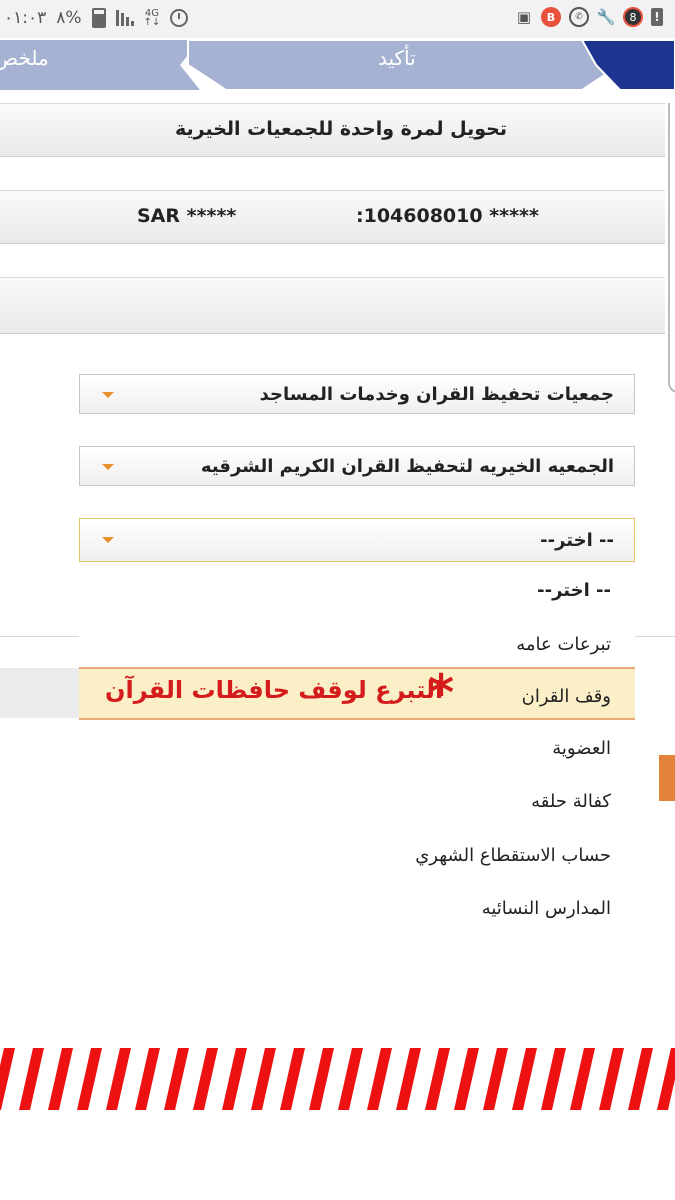  What do you see at coordinates (574, 590) in the screenshot?
I see `option-choose: -- اختر--` at bounding box center [574, 590].